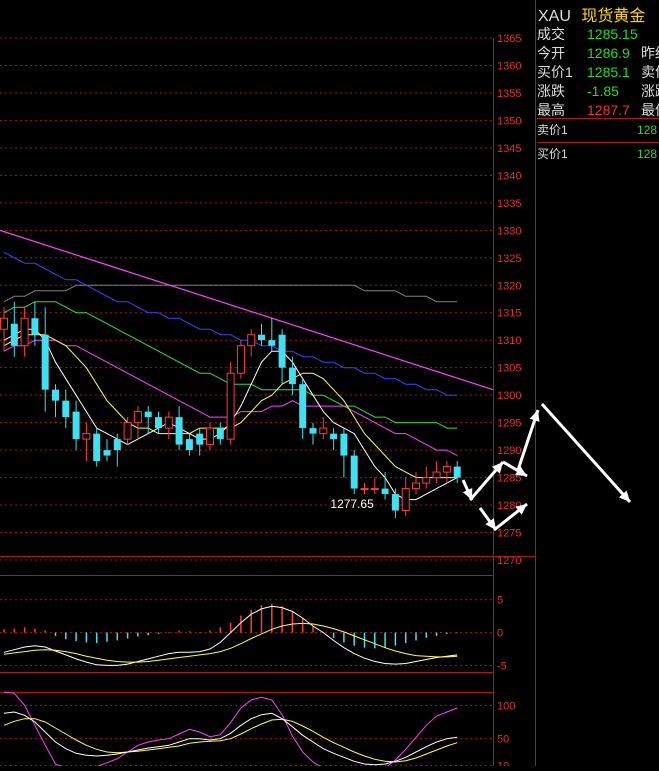 The image size is (659, 771). I want to click on quote-value: 1285.15, so click(612, 34).